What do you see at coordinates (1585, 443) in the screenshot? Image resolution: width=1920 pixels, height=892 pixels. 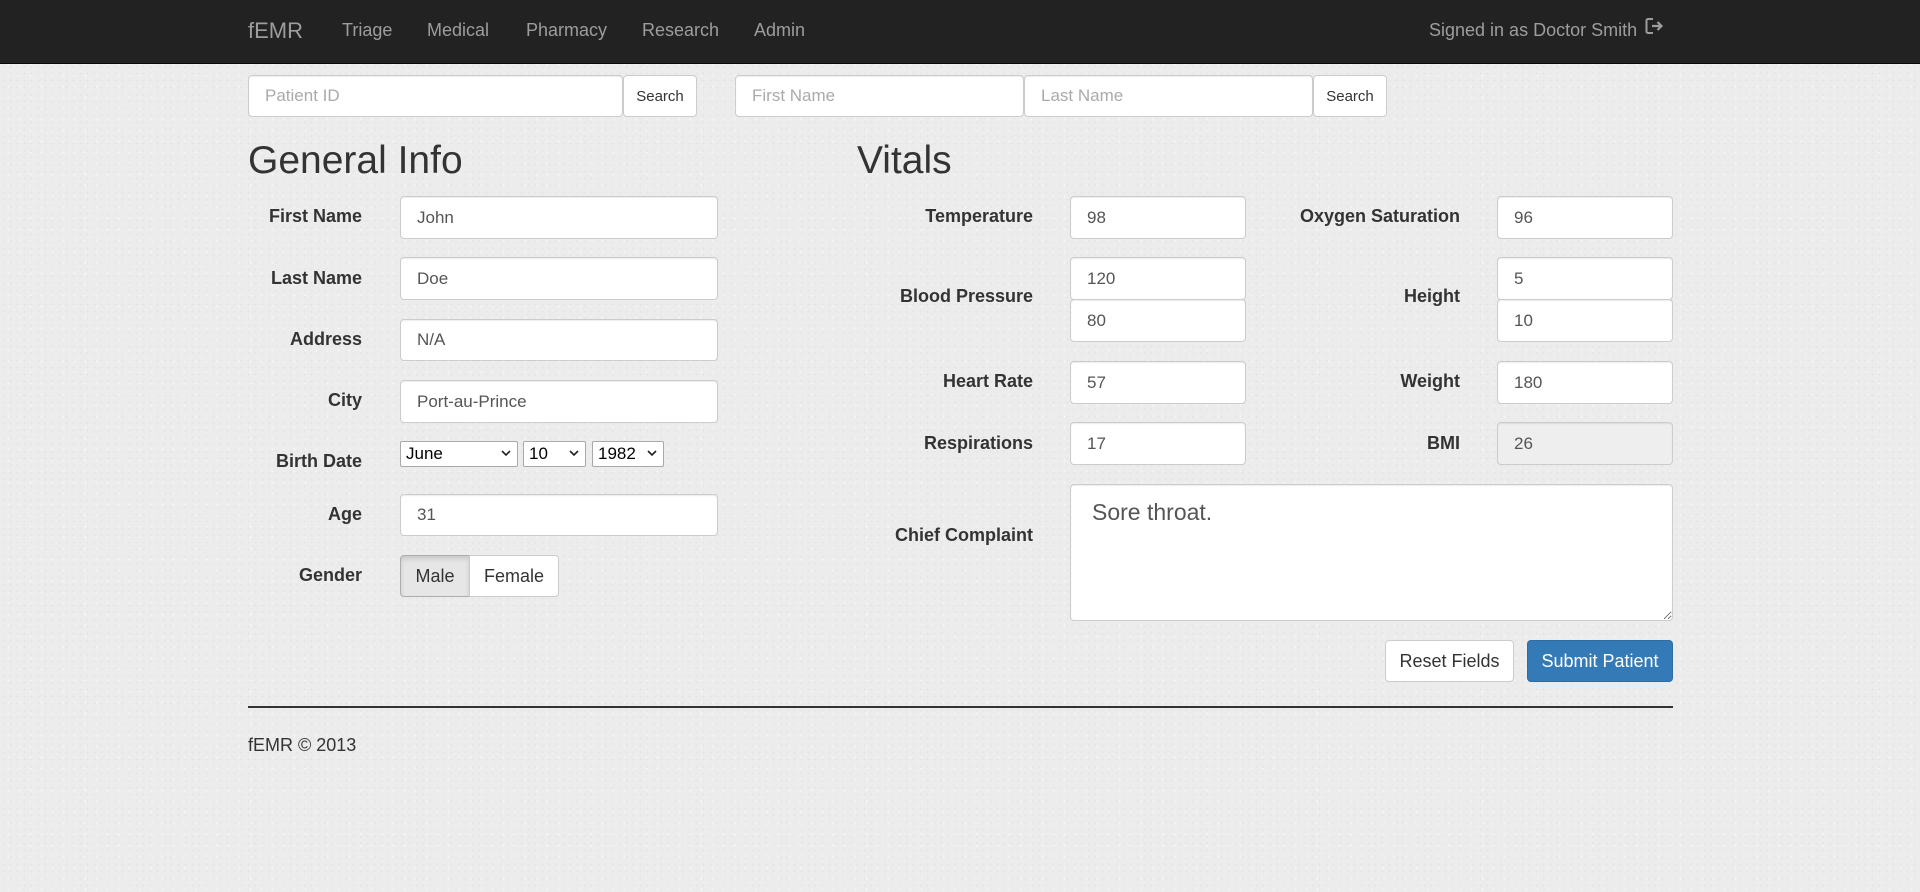 I see `bmi-field` at bounding box center [1585, 443].